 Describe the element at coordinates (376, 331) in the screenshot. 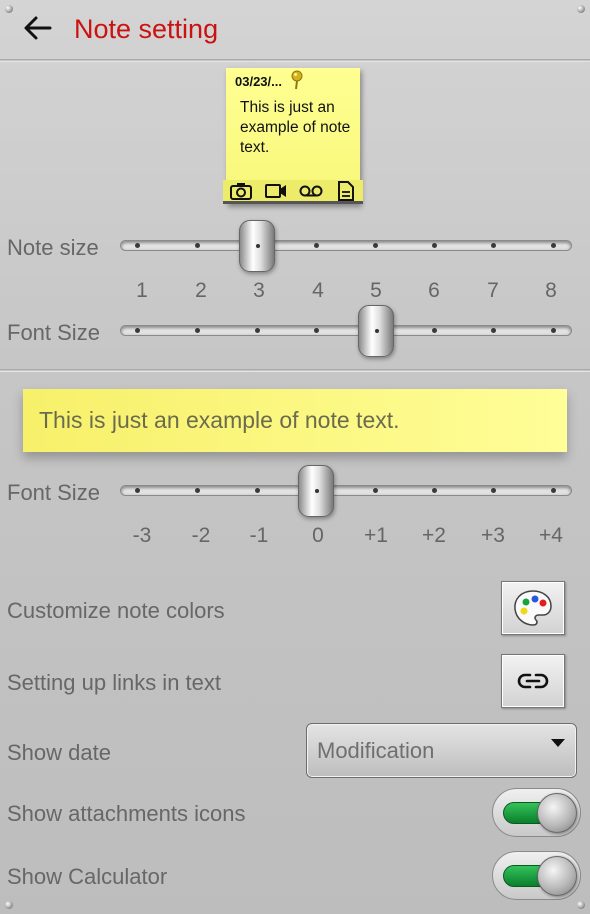

I see `sticky-font-size-slider-thumb` at that location.